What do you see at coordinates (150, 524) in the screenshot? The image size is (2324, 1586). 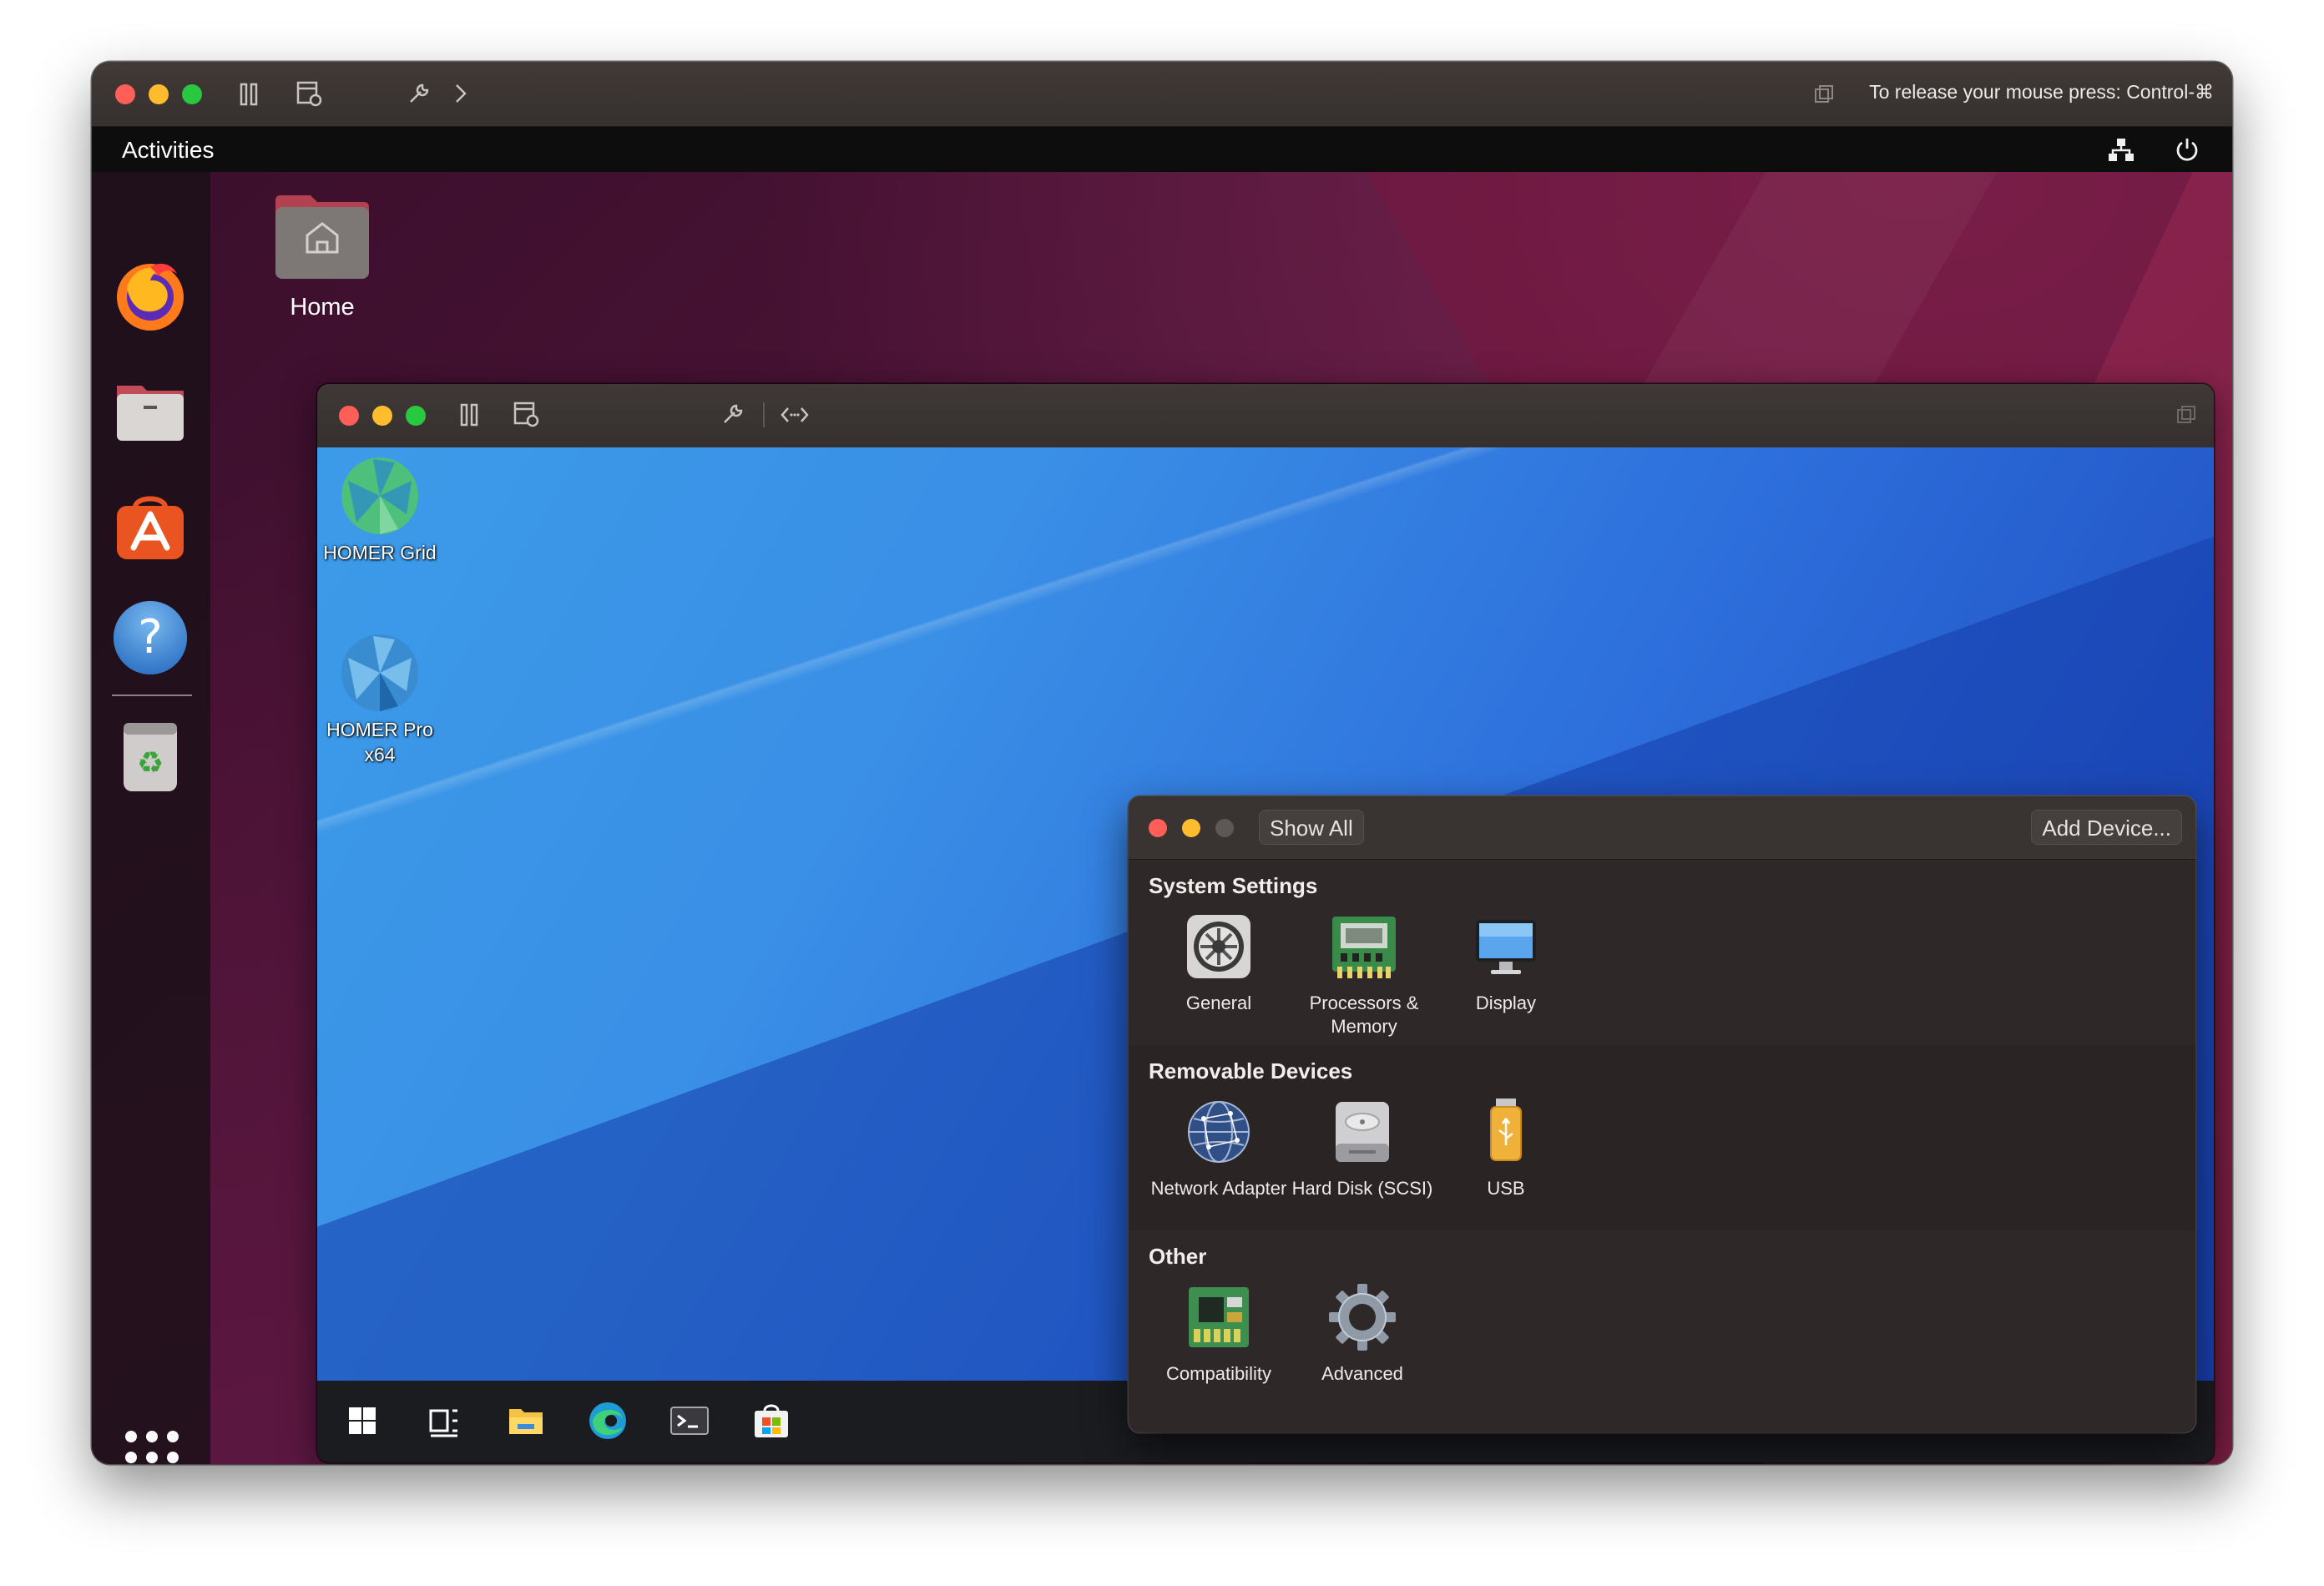 I see `app-center-icon` at bounding box center [150, 524].